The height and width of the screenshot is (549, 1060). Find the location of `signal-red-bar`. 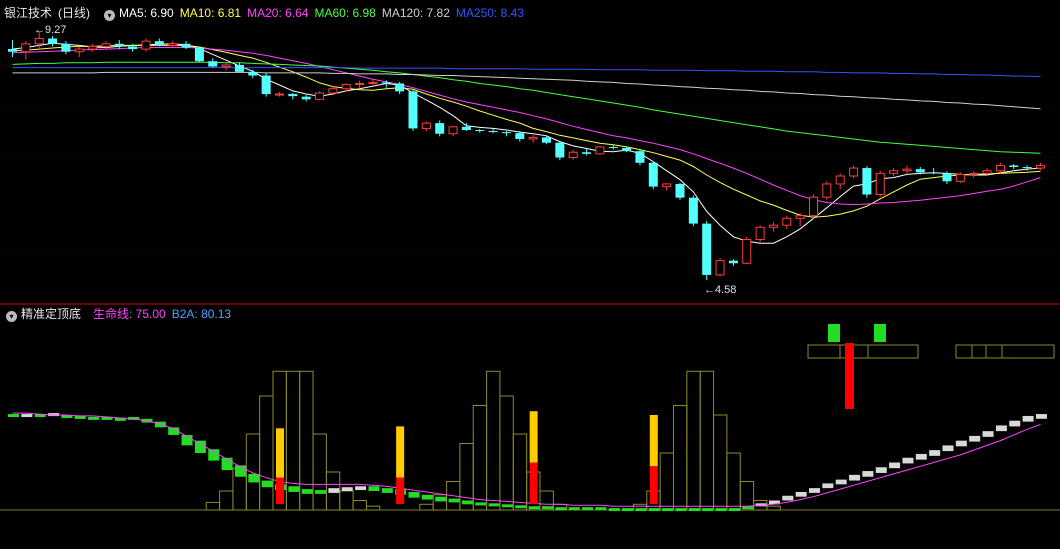

signal-red-bar is located at coordinates (400, 490).